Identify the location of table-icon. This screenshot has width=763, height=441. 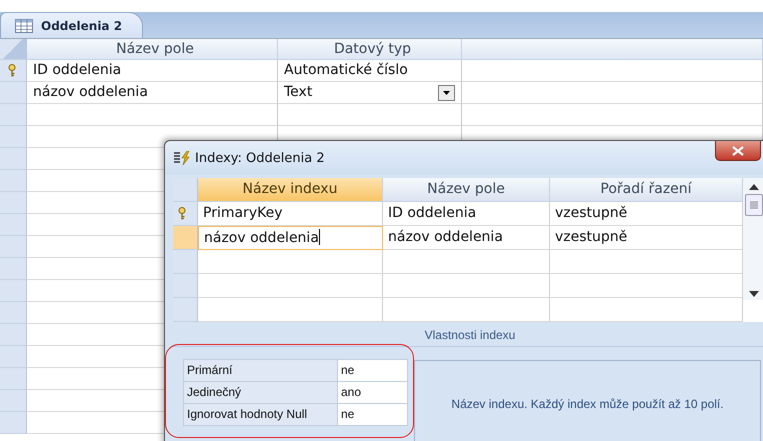
(24, 25).